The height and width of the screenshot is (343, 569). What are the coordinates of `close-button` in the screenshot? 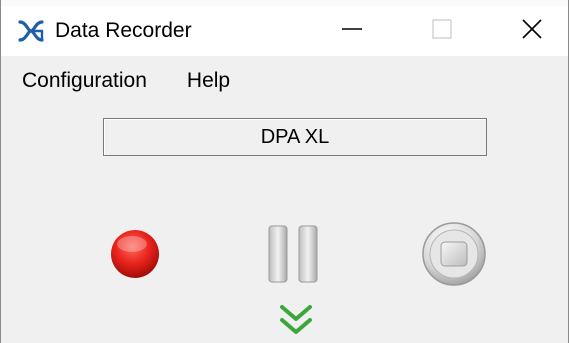 It's located at (532, 31).